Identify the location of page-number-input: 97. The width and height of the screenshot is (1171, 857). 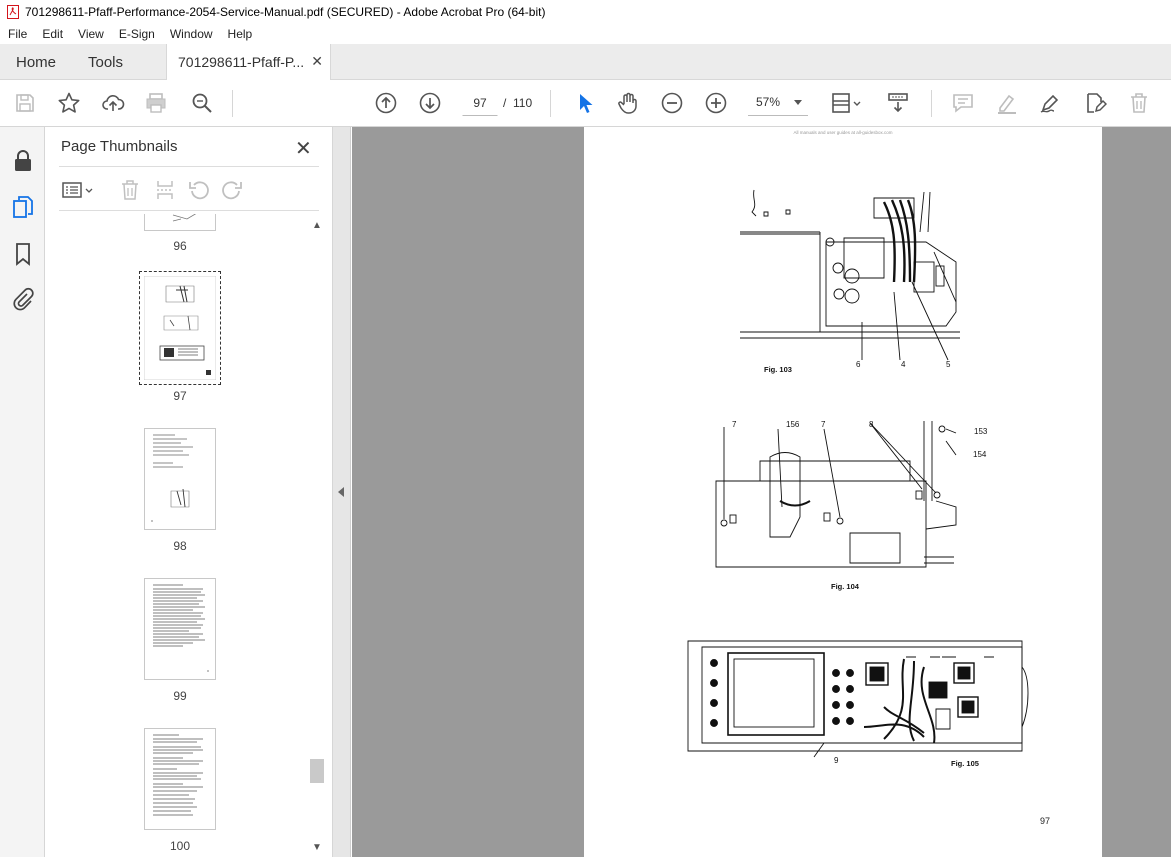
(480, 103).